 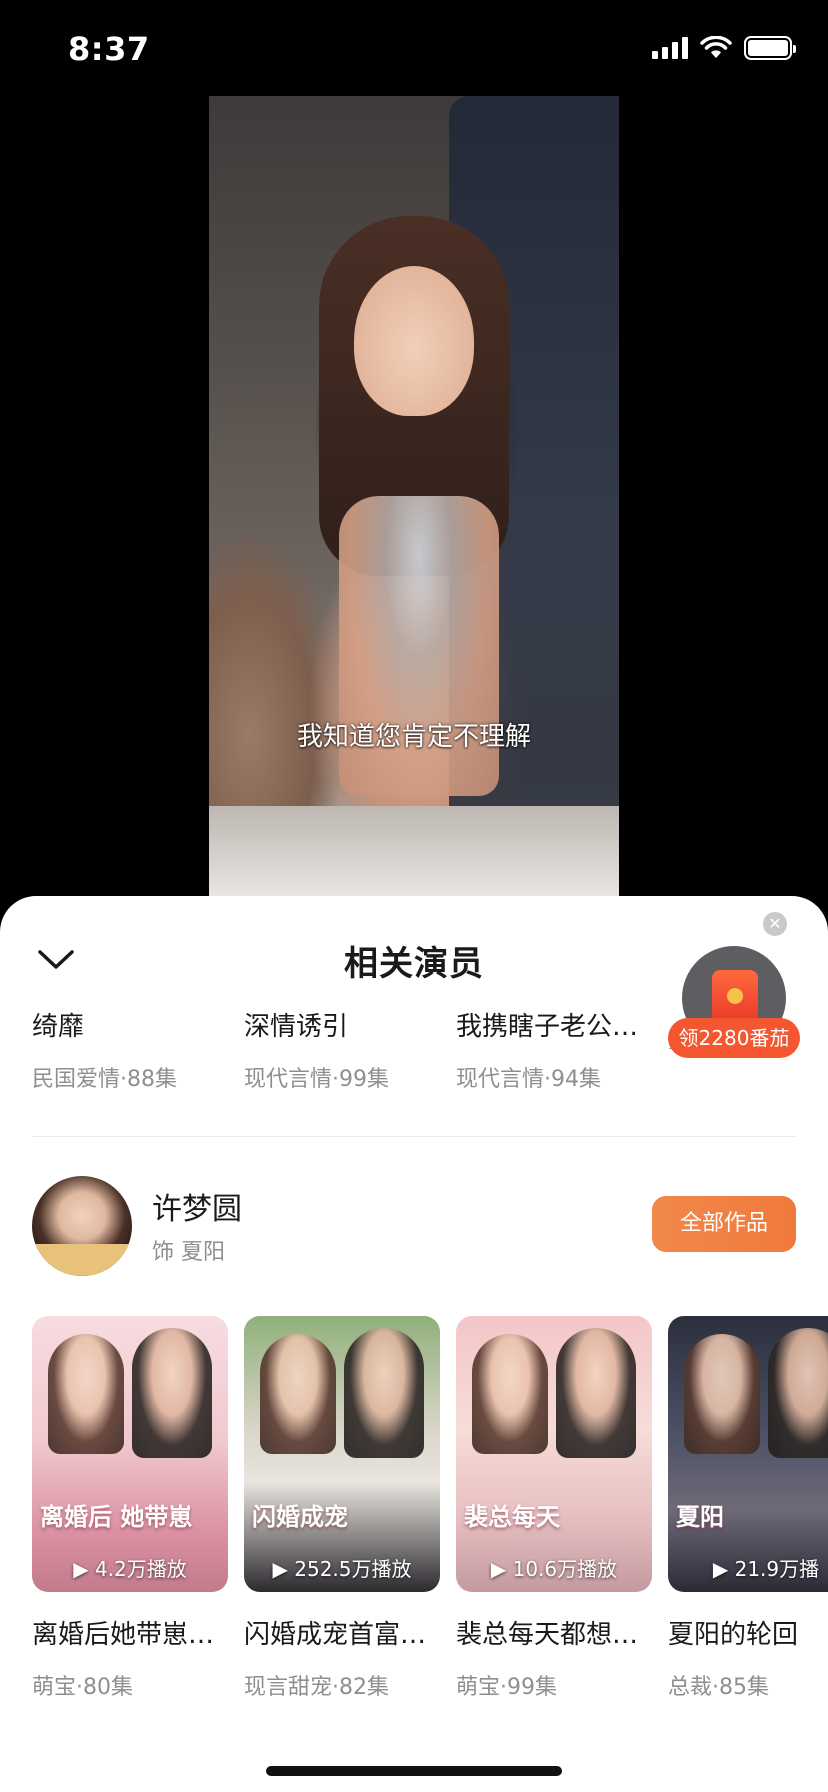 I want to click on battery-icon, so click(x=770, y=48).